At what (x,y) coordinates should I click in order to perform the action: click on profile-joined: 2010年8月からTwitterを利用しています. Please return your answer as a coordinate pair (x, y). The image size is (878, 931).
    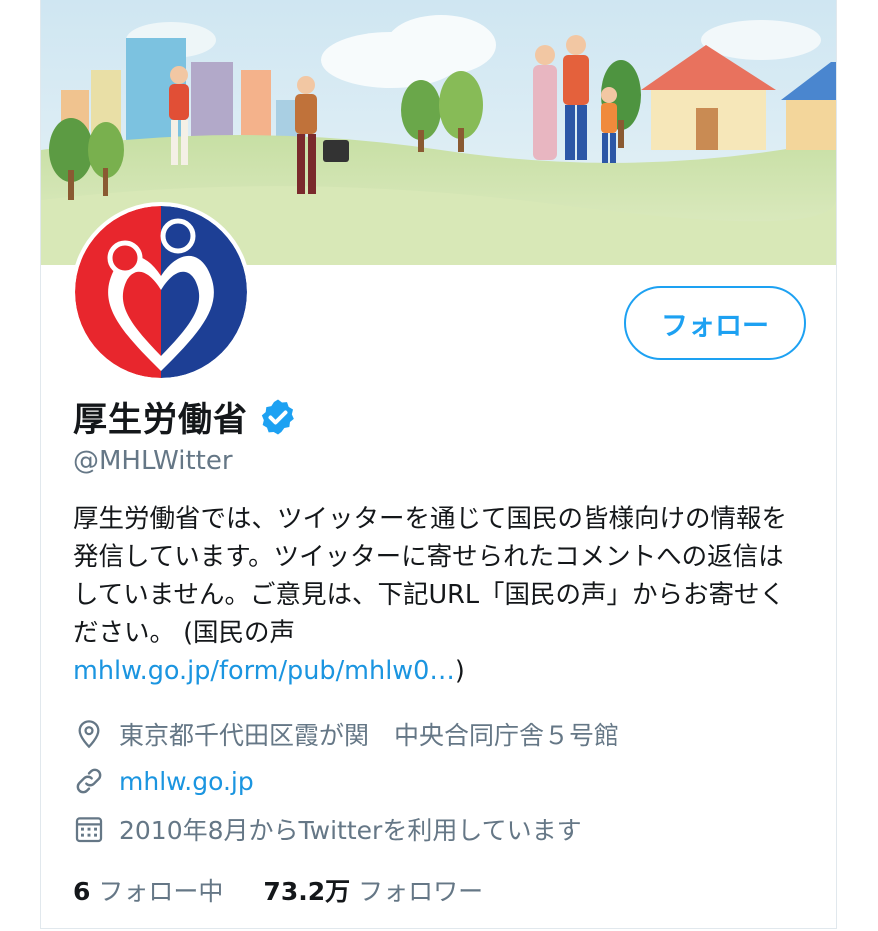
    Looking at the image, I should click on (350, 830).